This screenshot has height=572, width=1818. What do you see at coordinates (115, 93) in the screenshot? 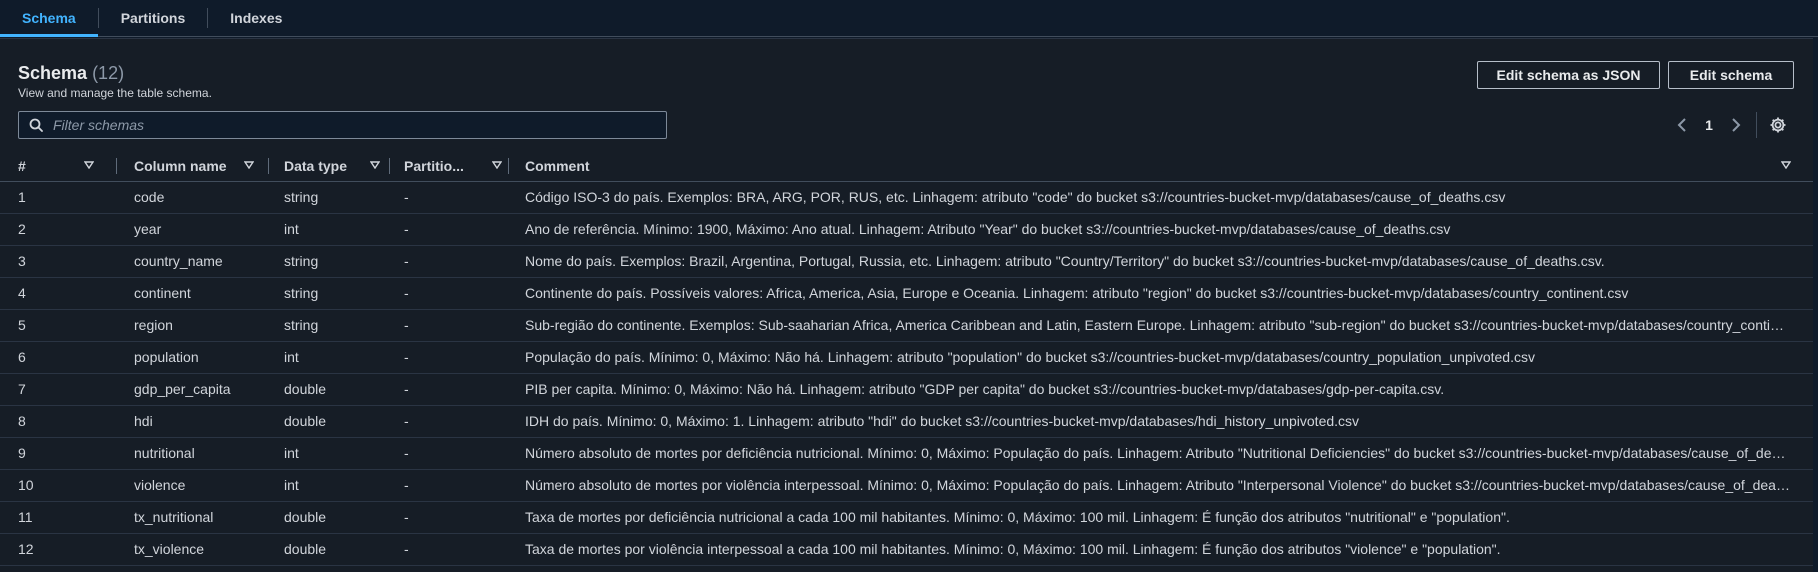
I see `page-description: View and manage the table schema.` at bounding box center [115, 93].